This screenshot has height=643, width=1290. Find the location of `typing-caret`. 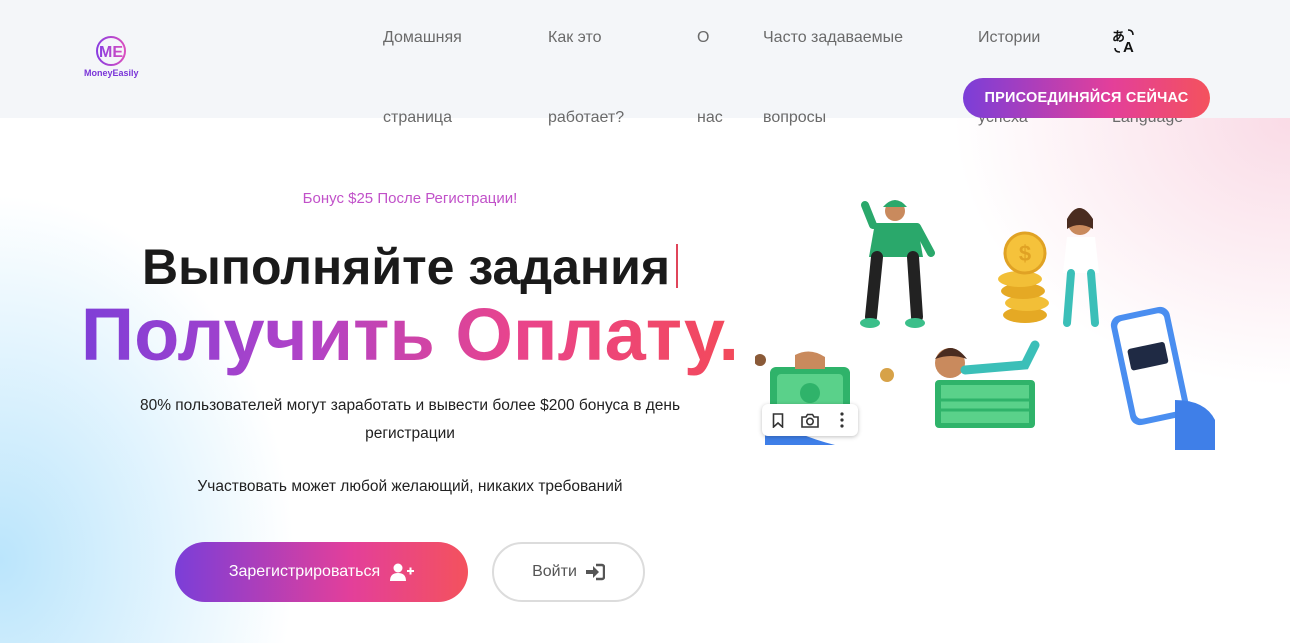

typing-caret is located at coordinates (677, 266).